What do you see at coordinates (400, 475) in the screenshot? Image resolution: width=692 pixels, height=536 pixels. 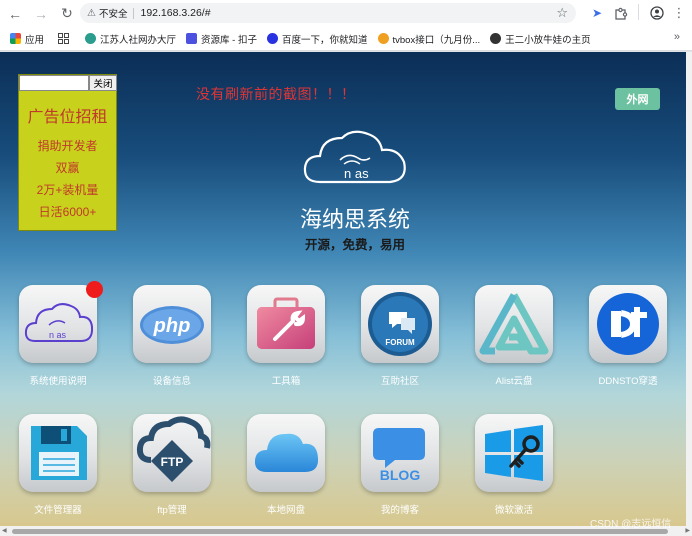 I see `blog-text: BLOG` at bounding box center [400, 475].